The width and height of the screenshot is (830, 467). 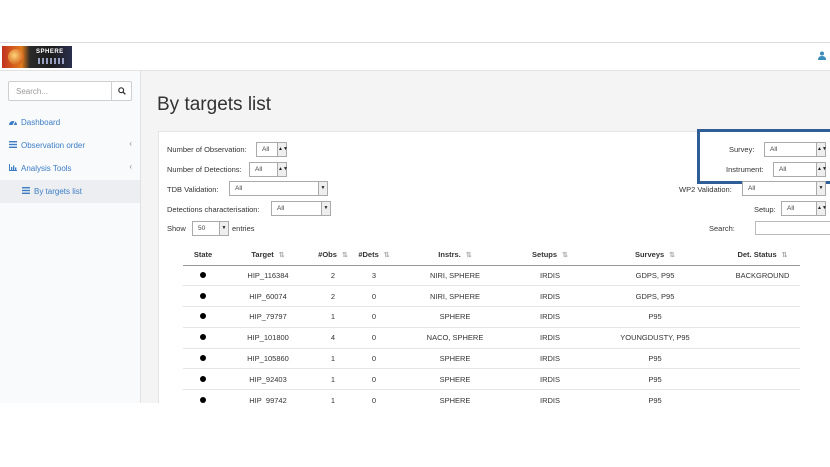 What do you see at coordinates (213, 209) in the screenshot?
I see `detections-characterisation-label: Detections characterisation:` at bounding box center [213, 209].